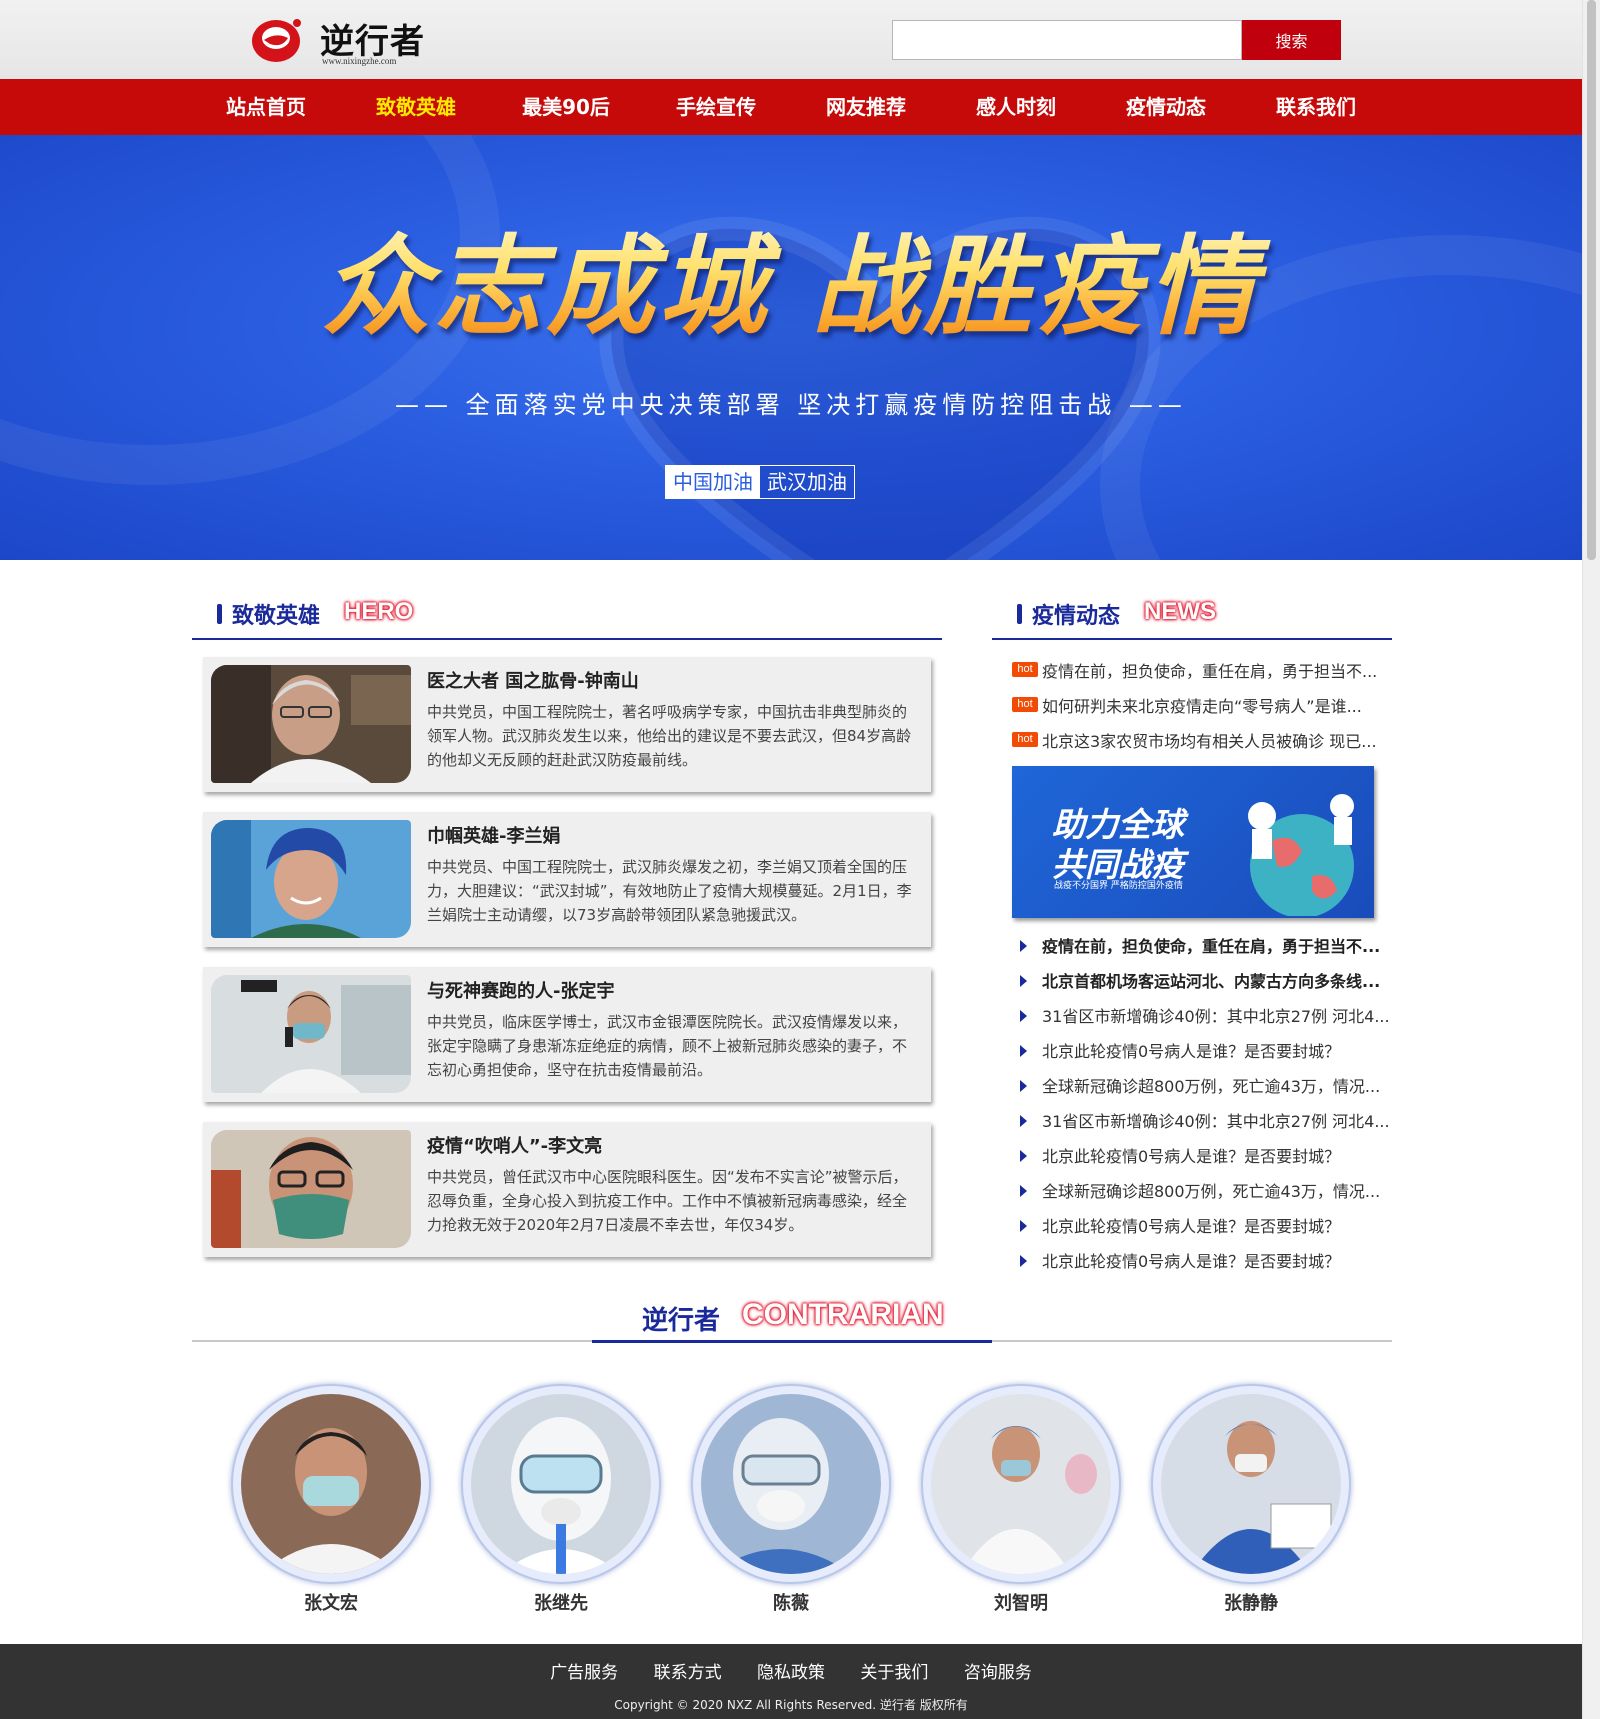 This screenshot has height=1719, width=1600. What do you see at coordinates (792, 1341) in the screenshot?
I see `contrarian-underline` at bounding box center [792, 1341].